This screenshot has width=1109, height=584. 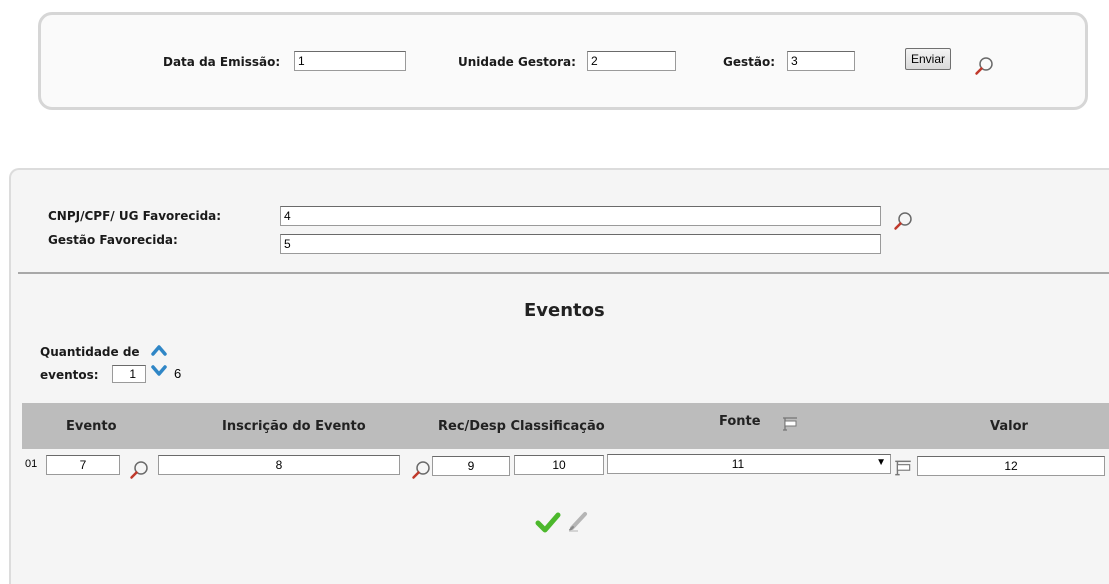 I want to click on increase-chevron-up-icon, so click(x=159, y=350).